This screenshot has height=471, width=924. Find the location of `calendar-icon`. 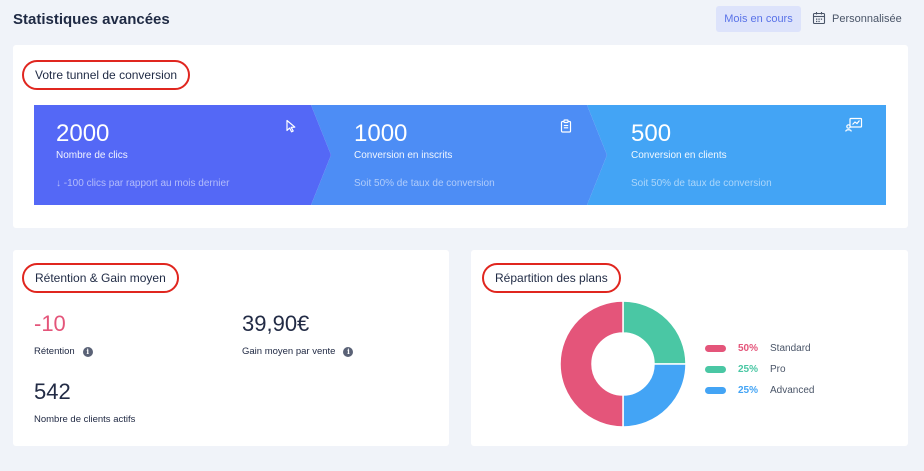

calendar-icon is located at coordinates (819, 19).